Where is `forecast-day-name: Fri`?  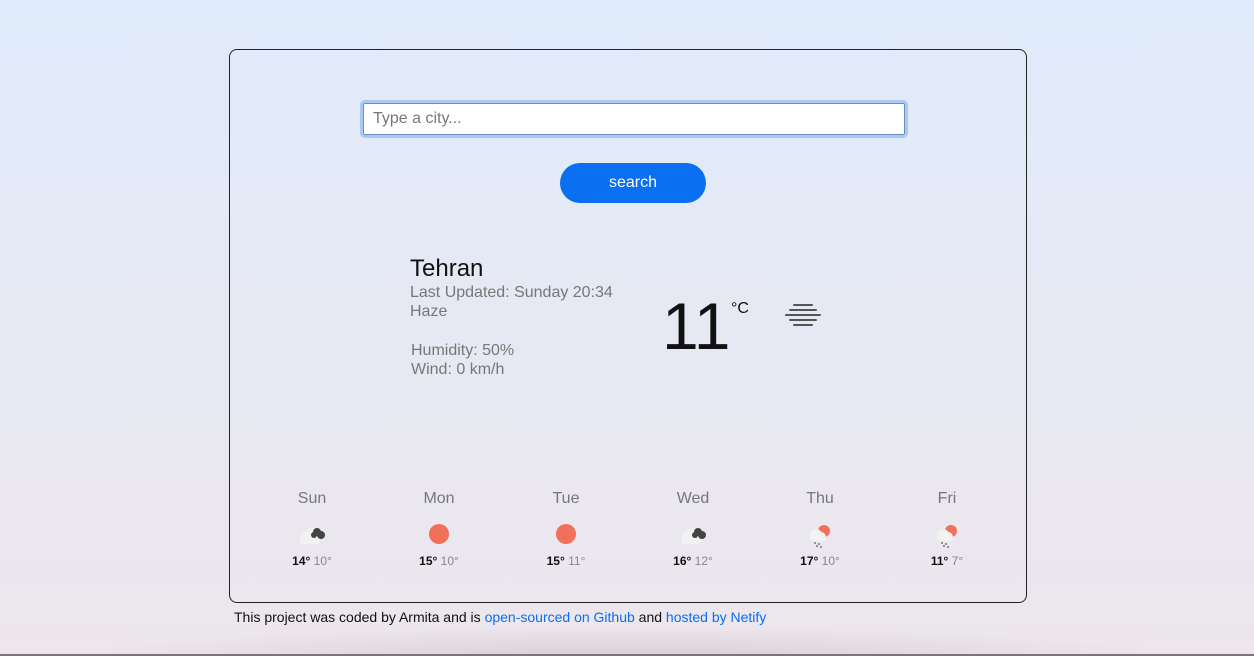 forecast-day-name: Fri is located at coordinates (947, 498).